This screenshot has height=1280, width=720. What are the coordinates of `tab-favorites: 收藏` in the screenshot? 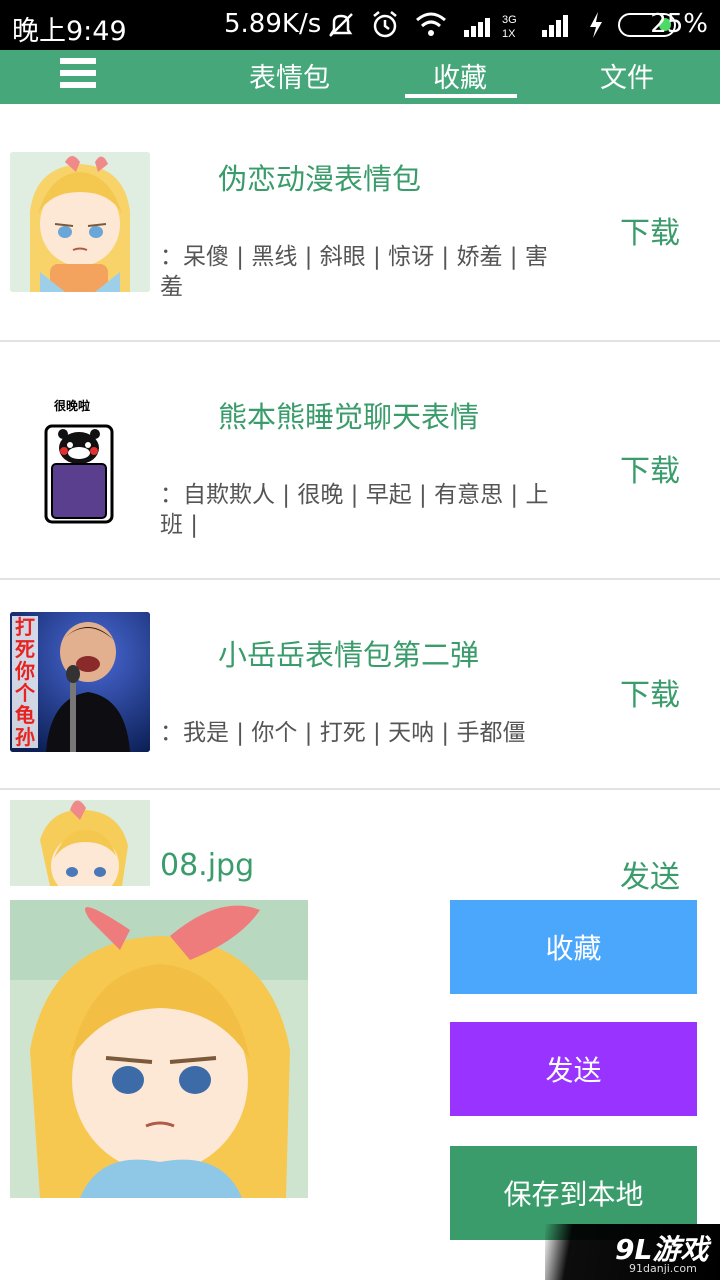 It's located at (460, 75).